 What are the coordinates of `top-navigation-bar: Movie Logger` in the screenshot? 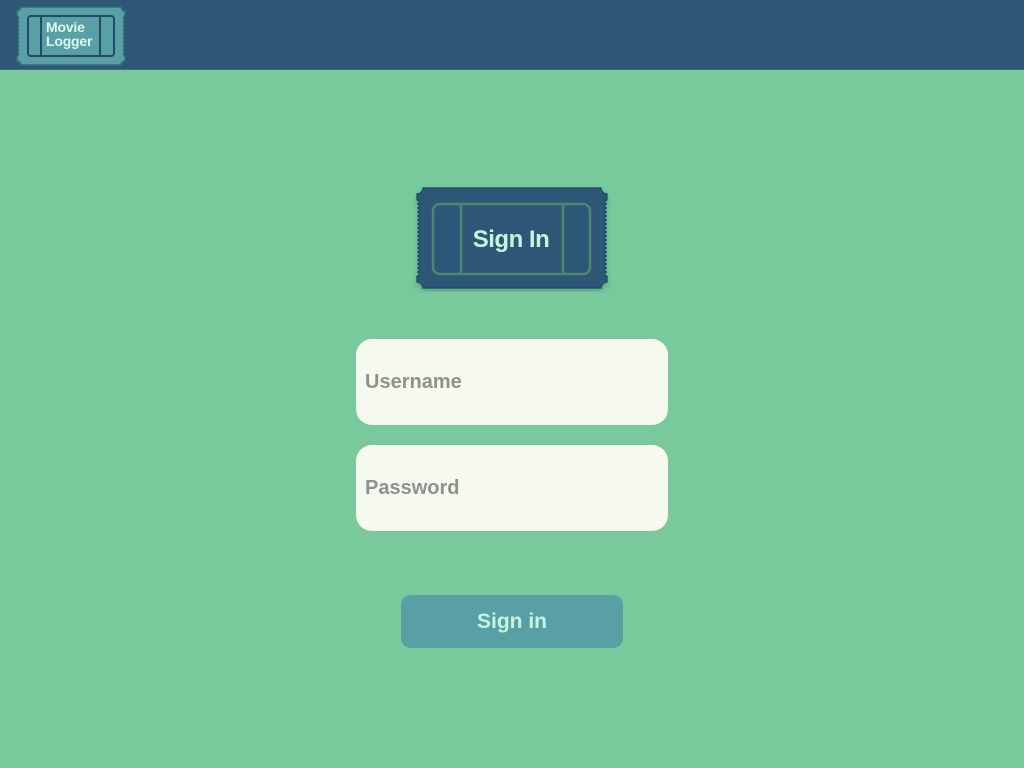 It's located at (512, 35).